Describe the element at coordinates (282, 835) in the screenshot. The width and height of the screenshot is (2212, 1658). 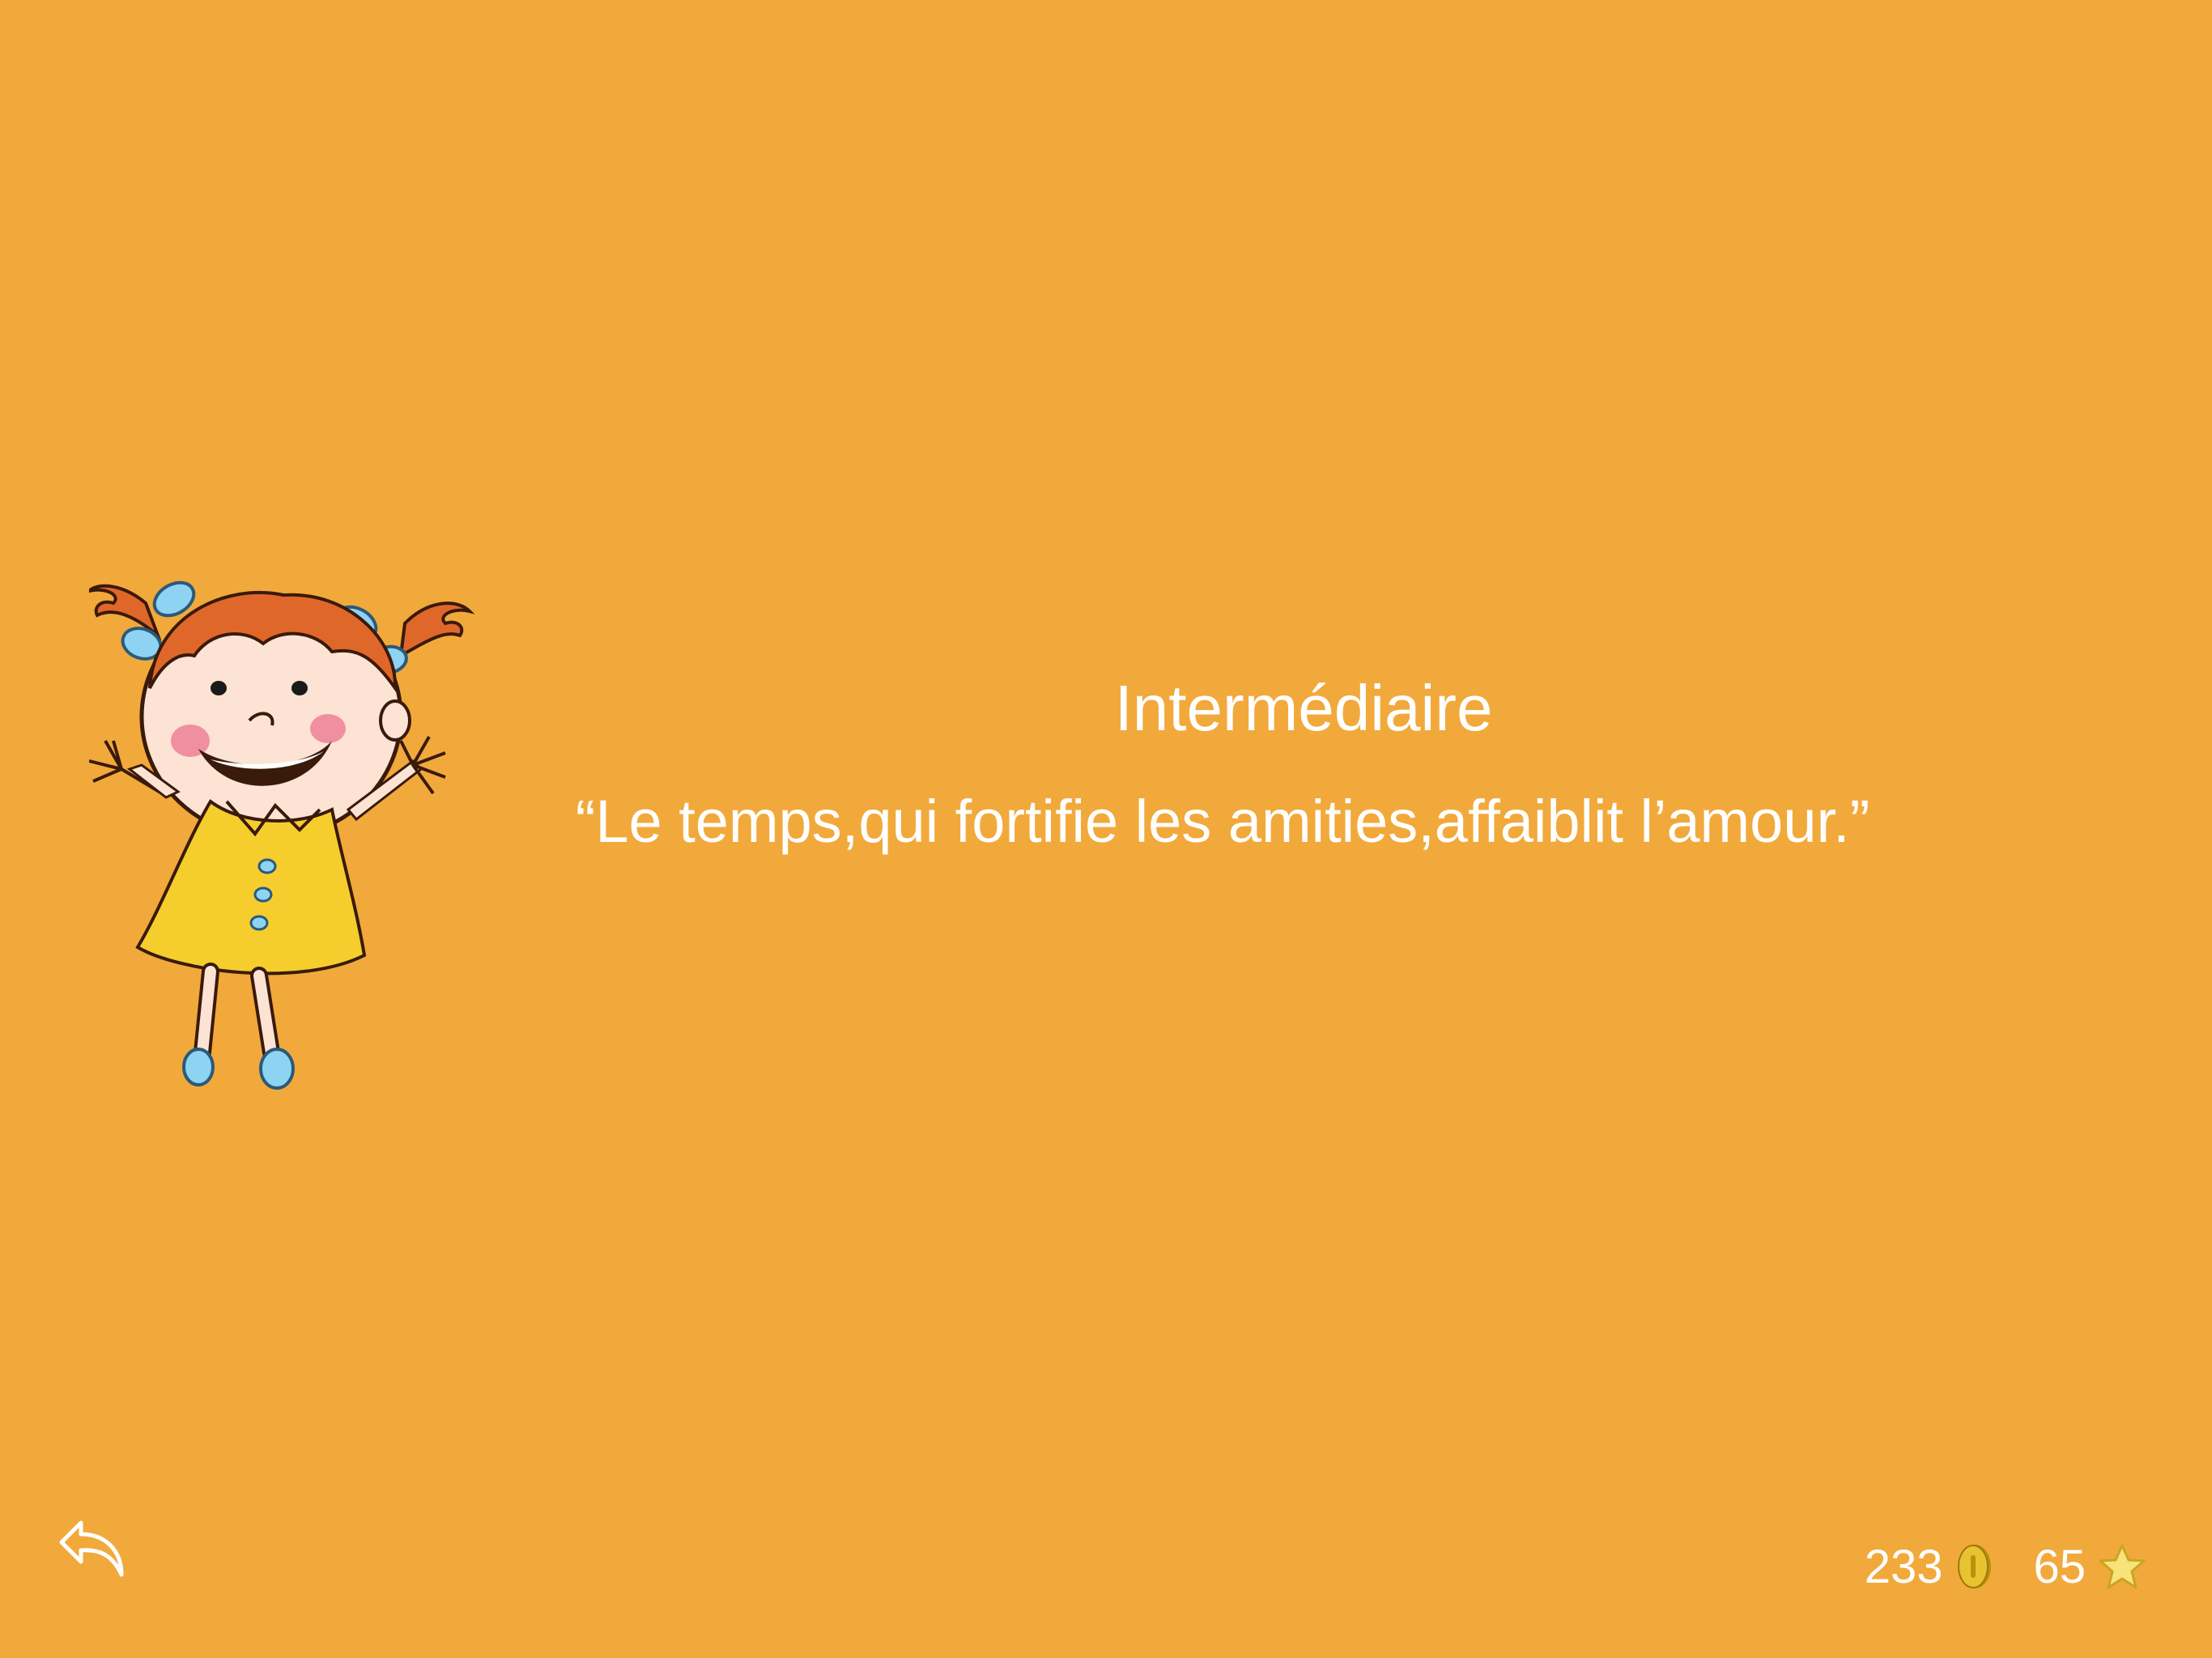
I see `cartoon-girl-illustration` at that location.